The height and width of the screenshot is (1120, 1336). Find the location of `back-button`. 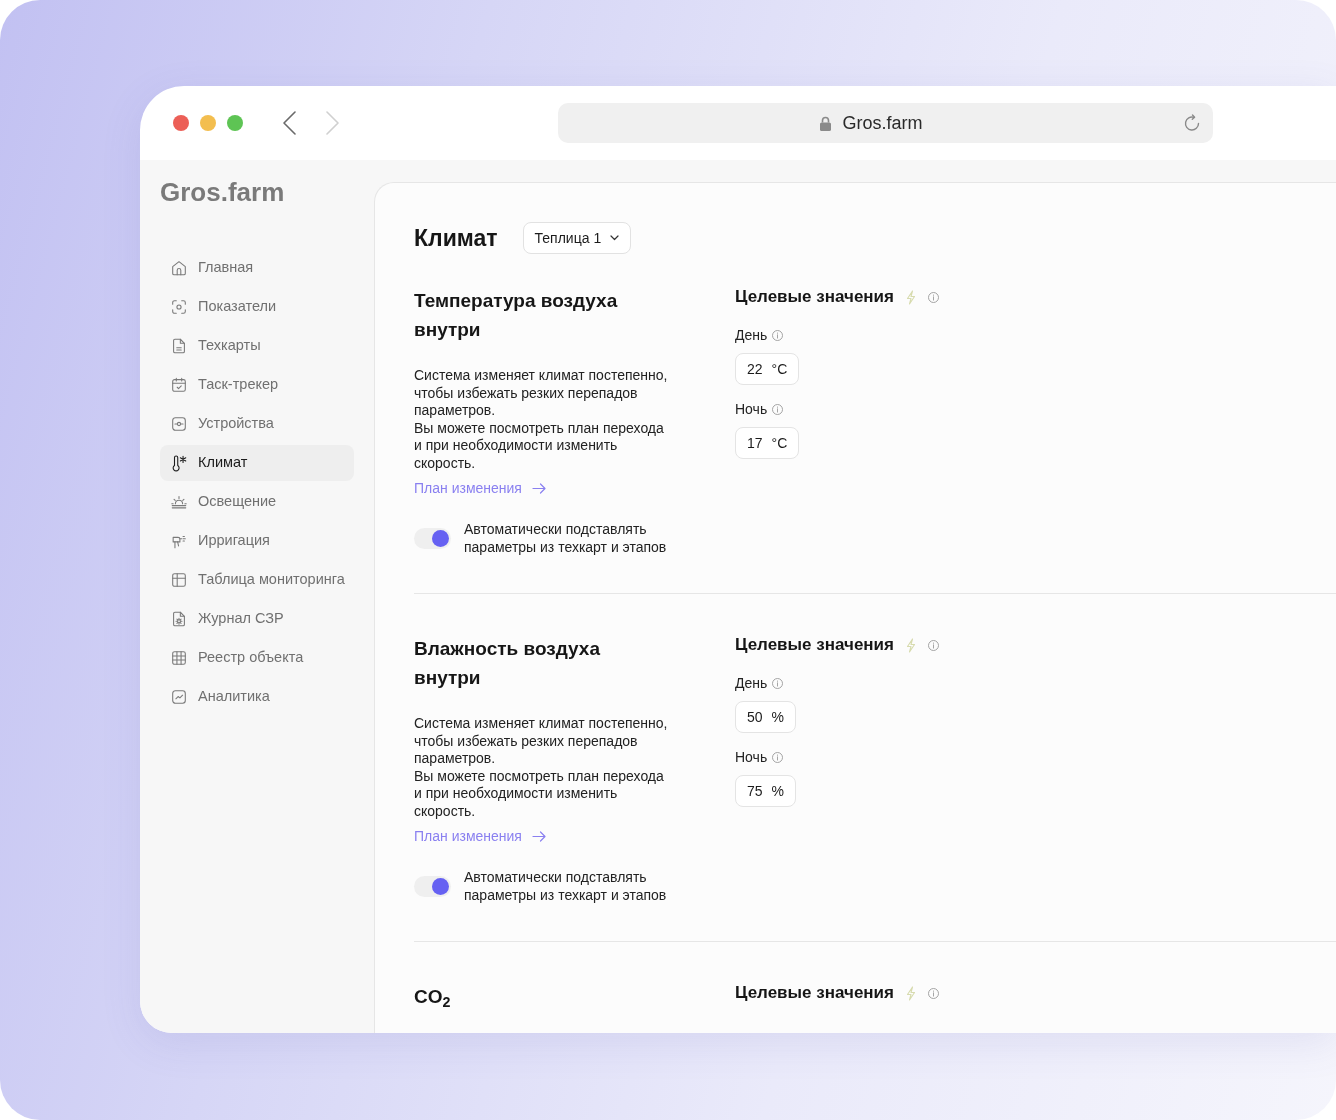

back-button is located at coordinates (289, 123).